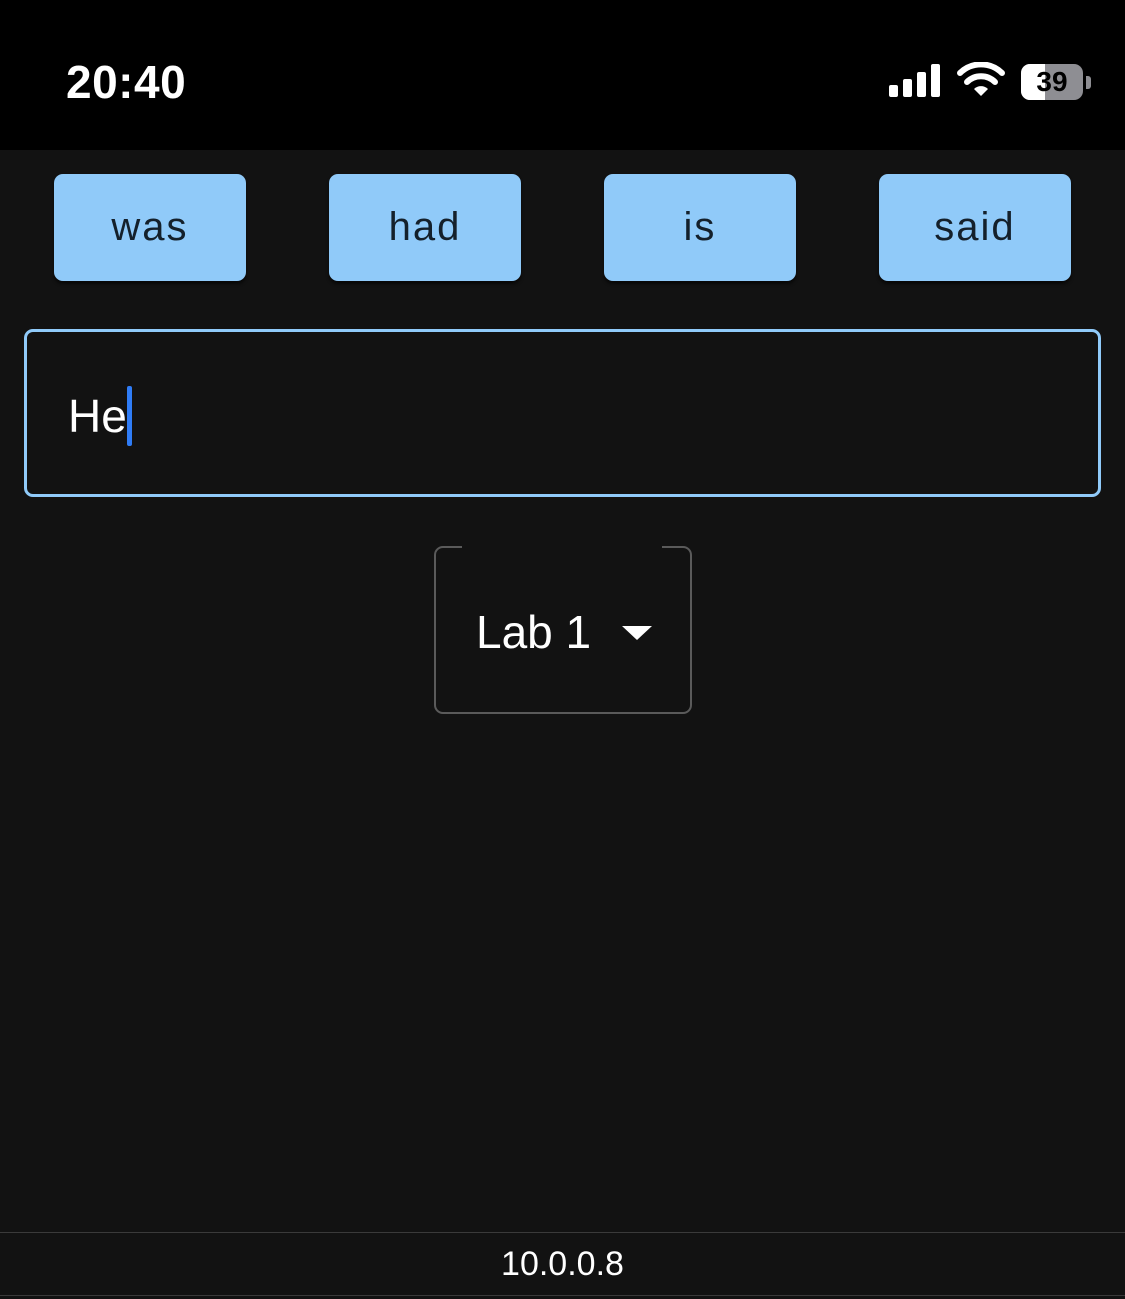  What do you see at coordinates (915, 82) in the screenshot?
I see `cellular-signal-icon` at bounding box center [915, 82].